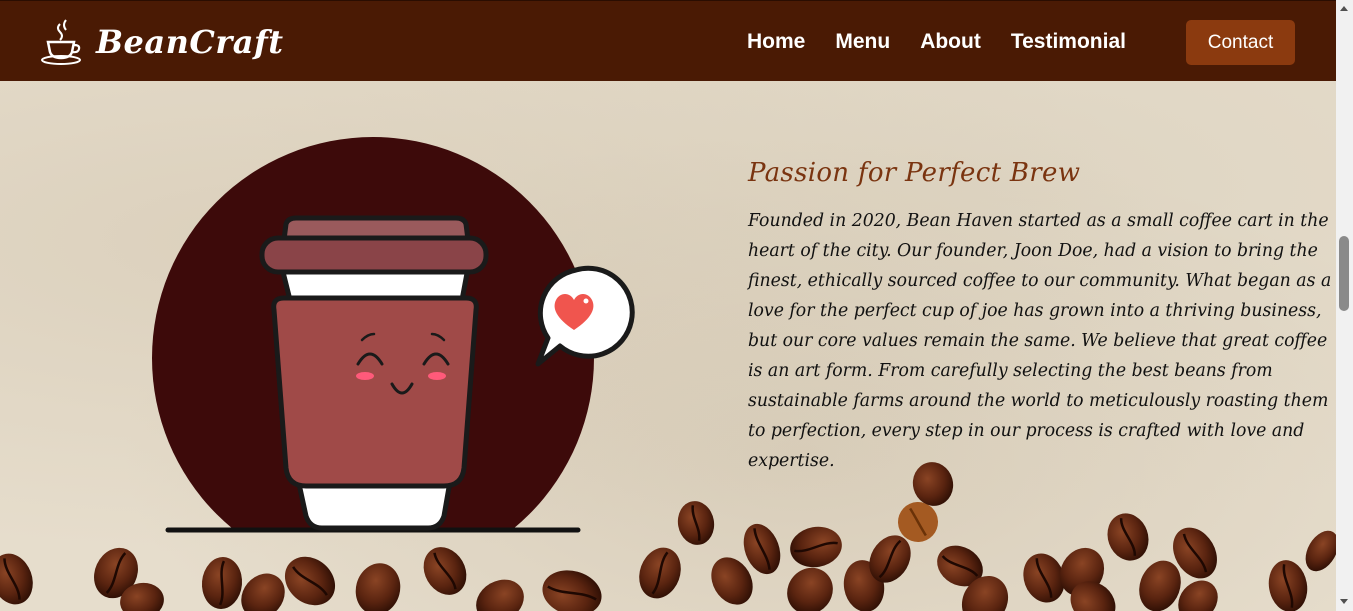  I want to click on nav-home: Home, so click(776, 42).